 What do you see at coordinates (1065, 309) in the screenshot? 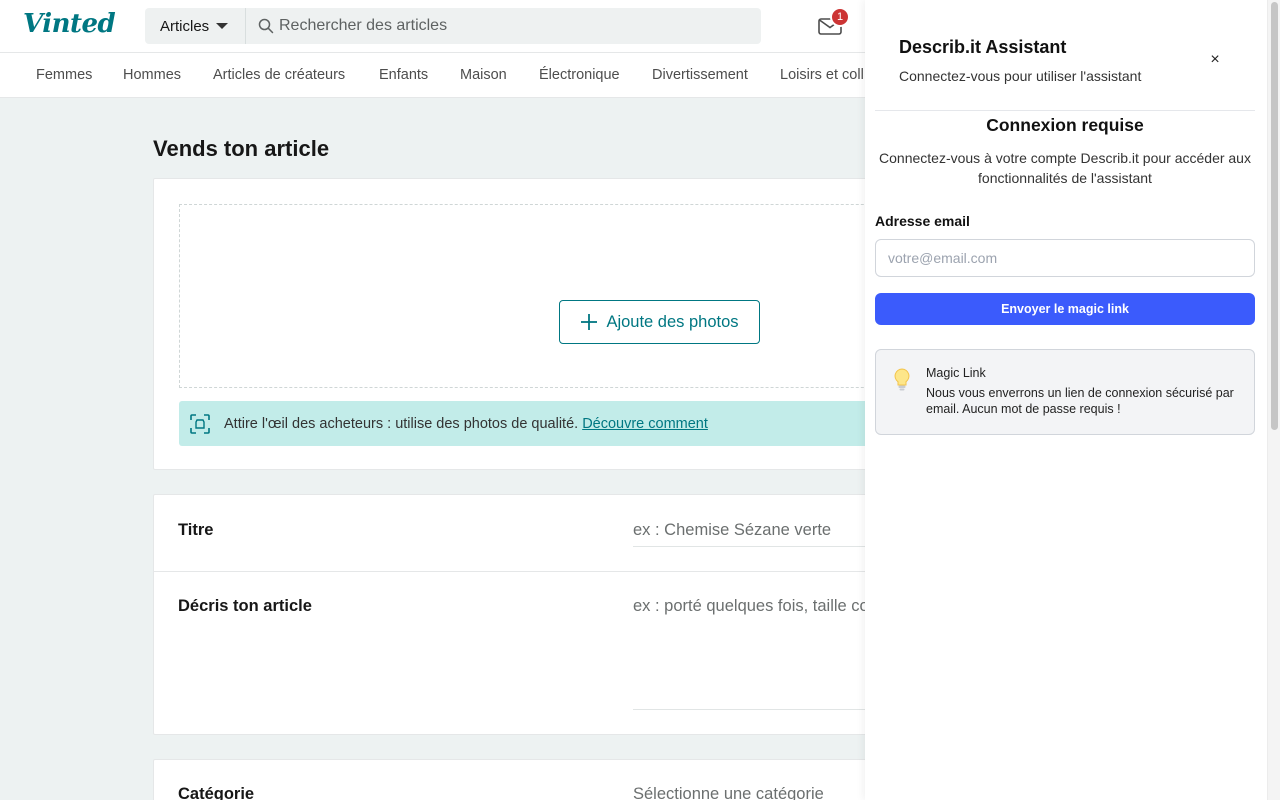
I see `send-magic-link-button: Envoyer le magic link` at bounding box center [1065, 309].